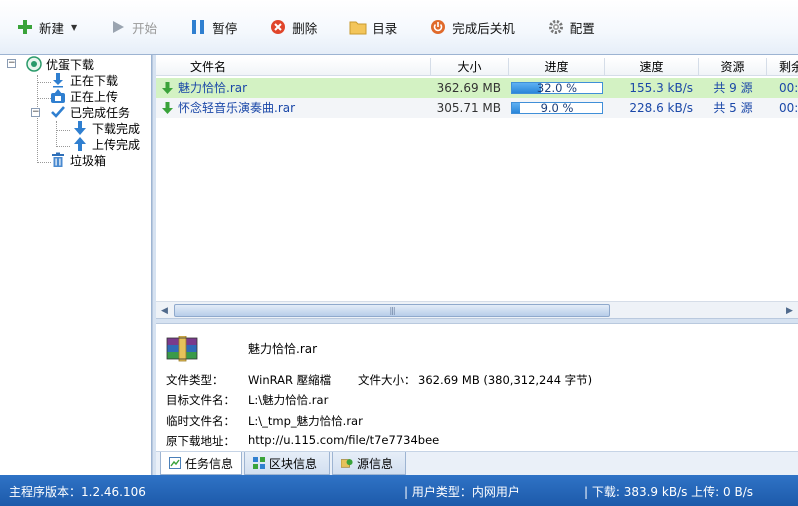  I want to click on tree-item-downloading: 正在下载, so click(84, 80).